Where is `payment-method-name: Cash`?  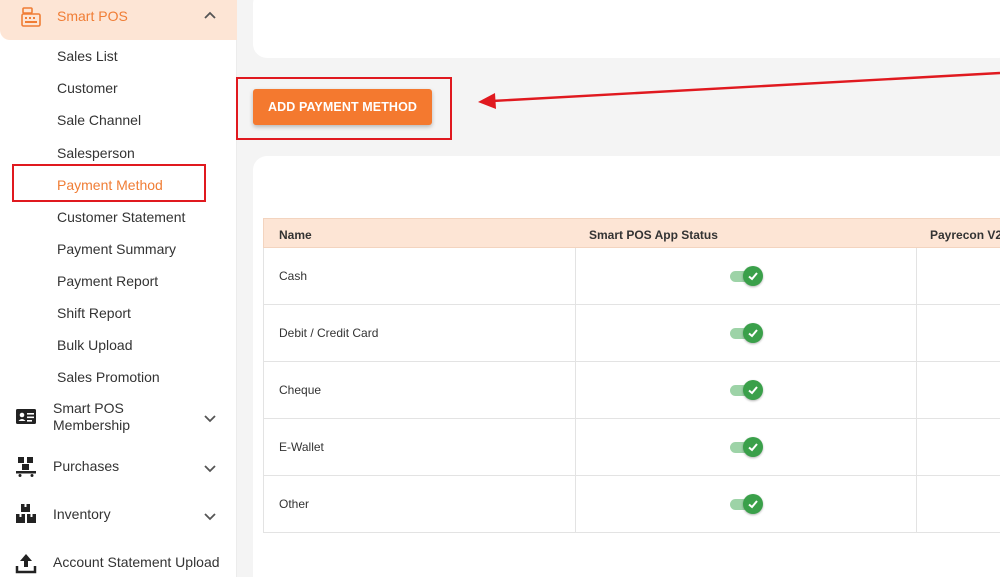 payment-method-name: Cash is located at coordinates (293, 276).